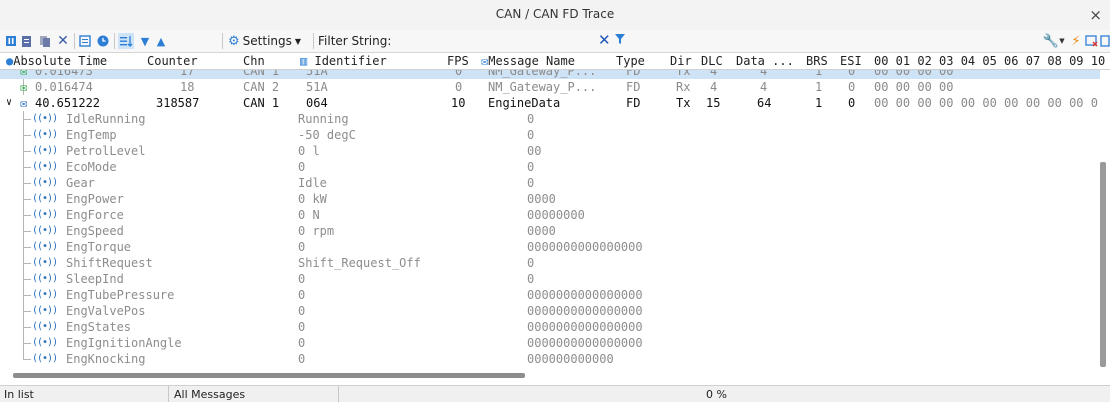  I want to click on col-dir: Dir, so click(681, 61).